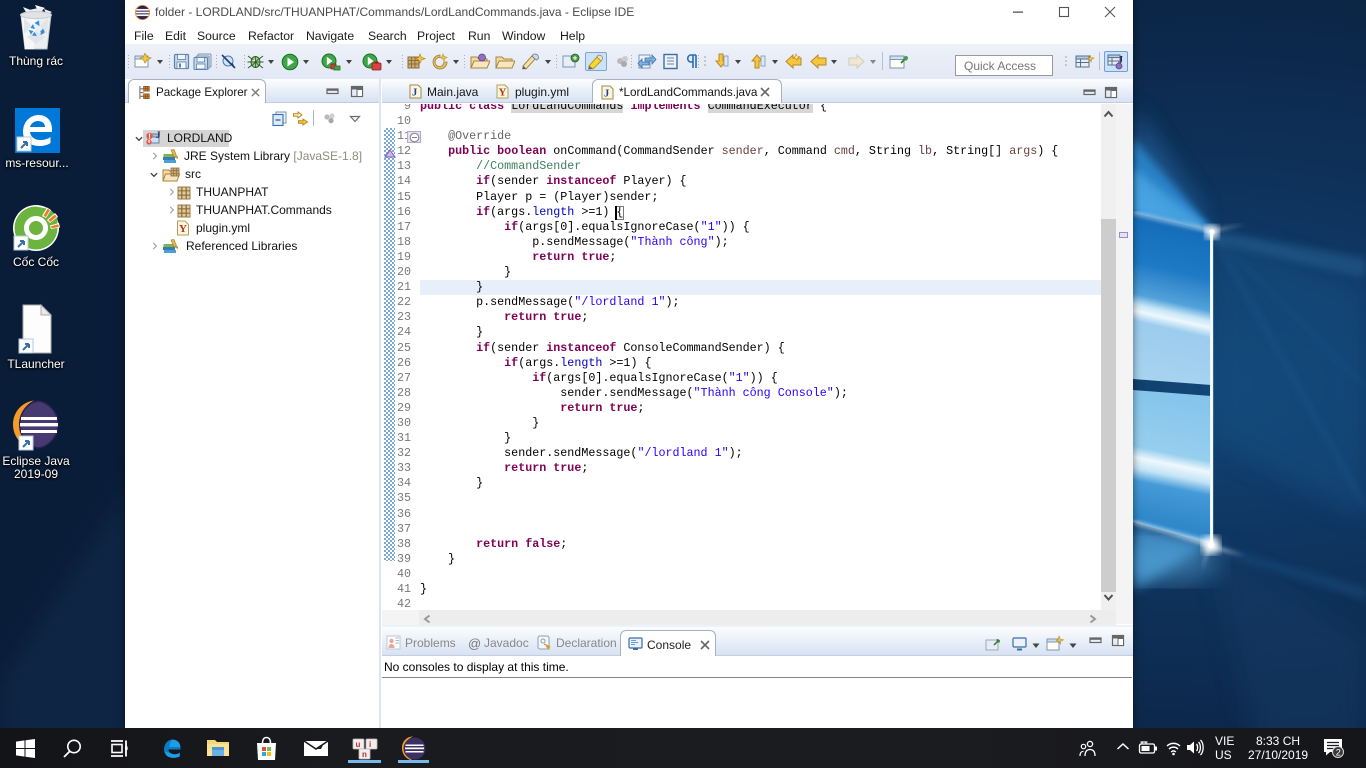 Image resolution: width=1366 pixels, height=768 pixels. What do you see at coordinates (364, 754) in the screenshot?
I see `svg-text: n` at bounding box center [364, 754].